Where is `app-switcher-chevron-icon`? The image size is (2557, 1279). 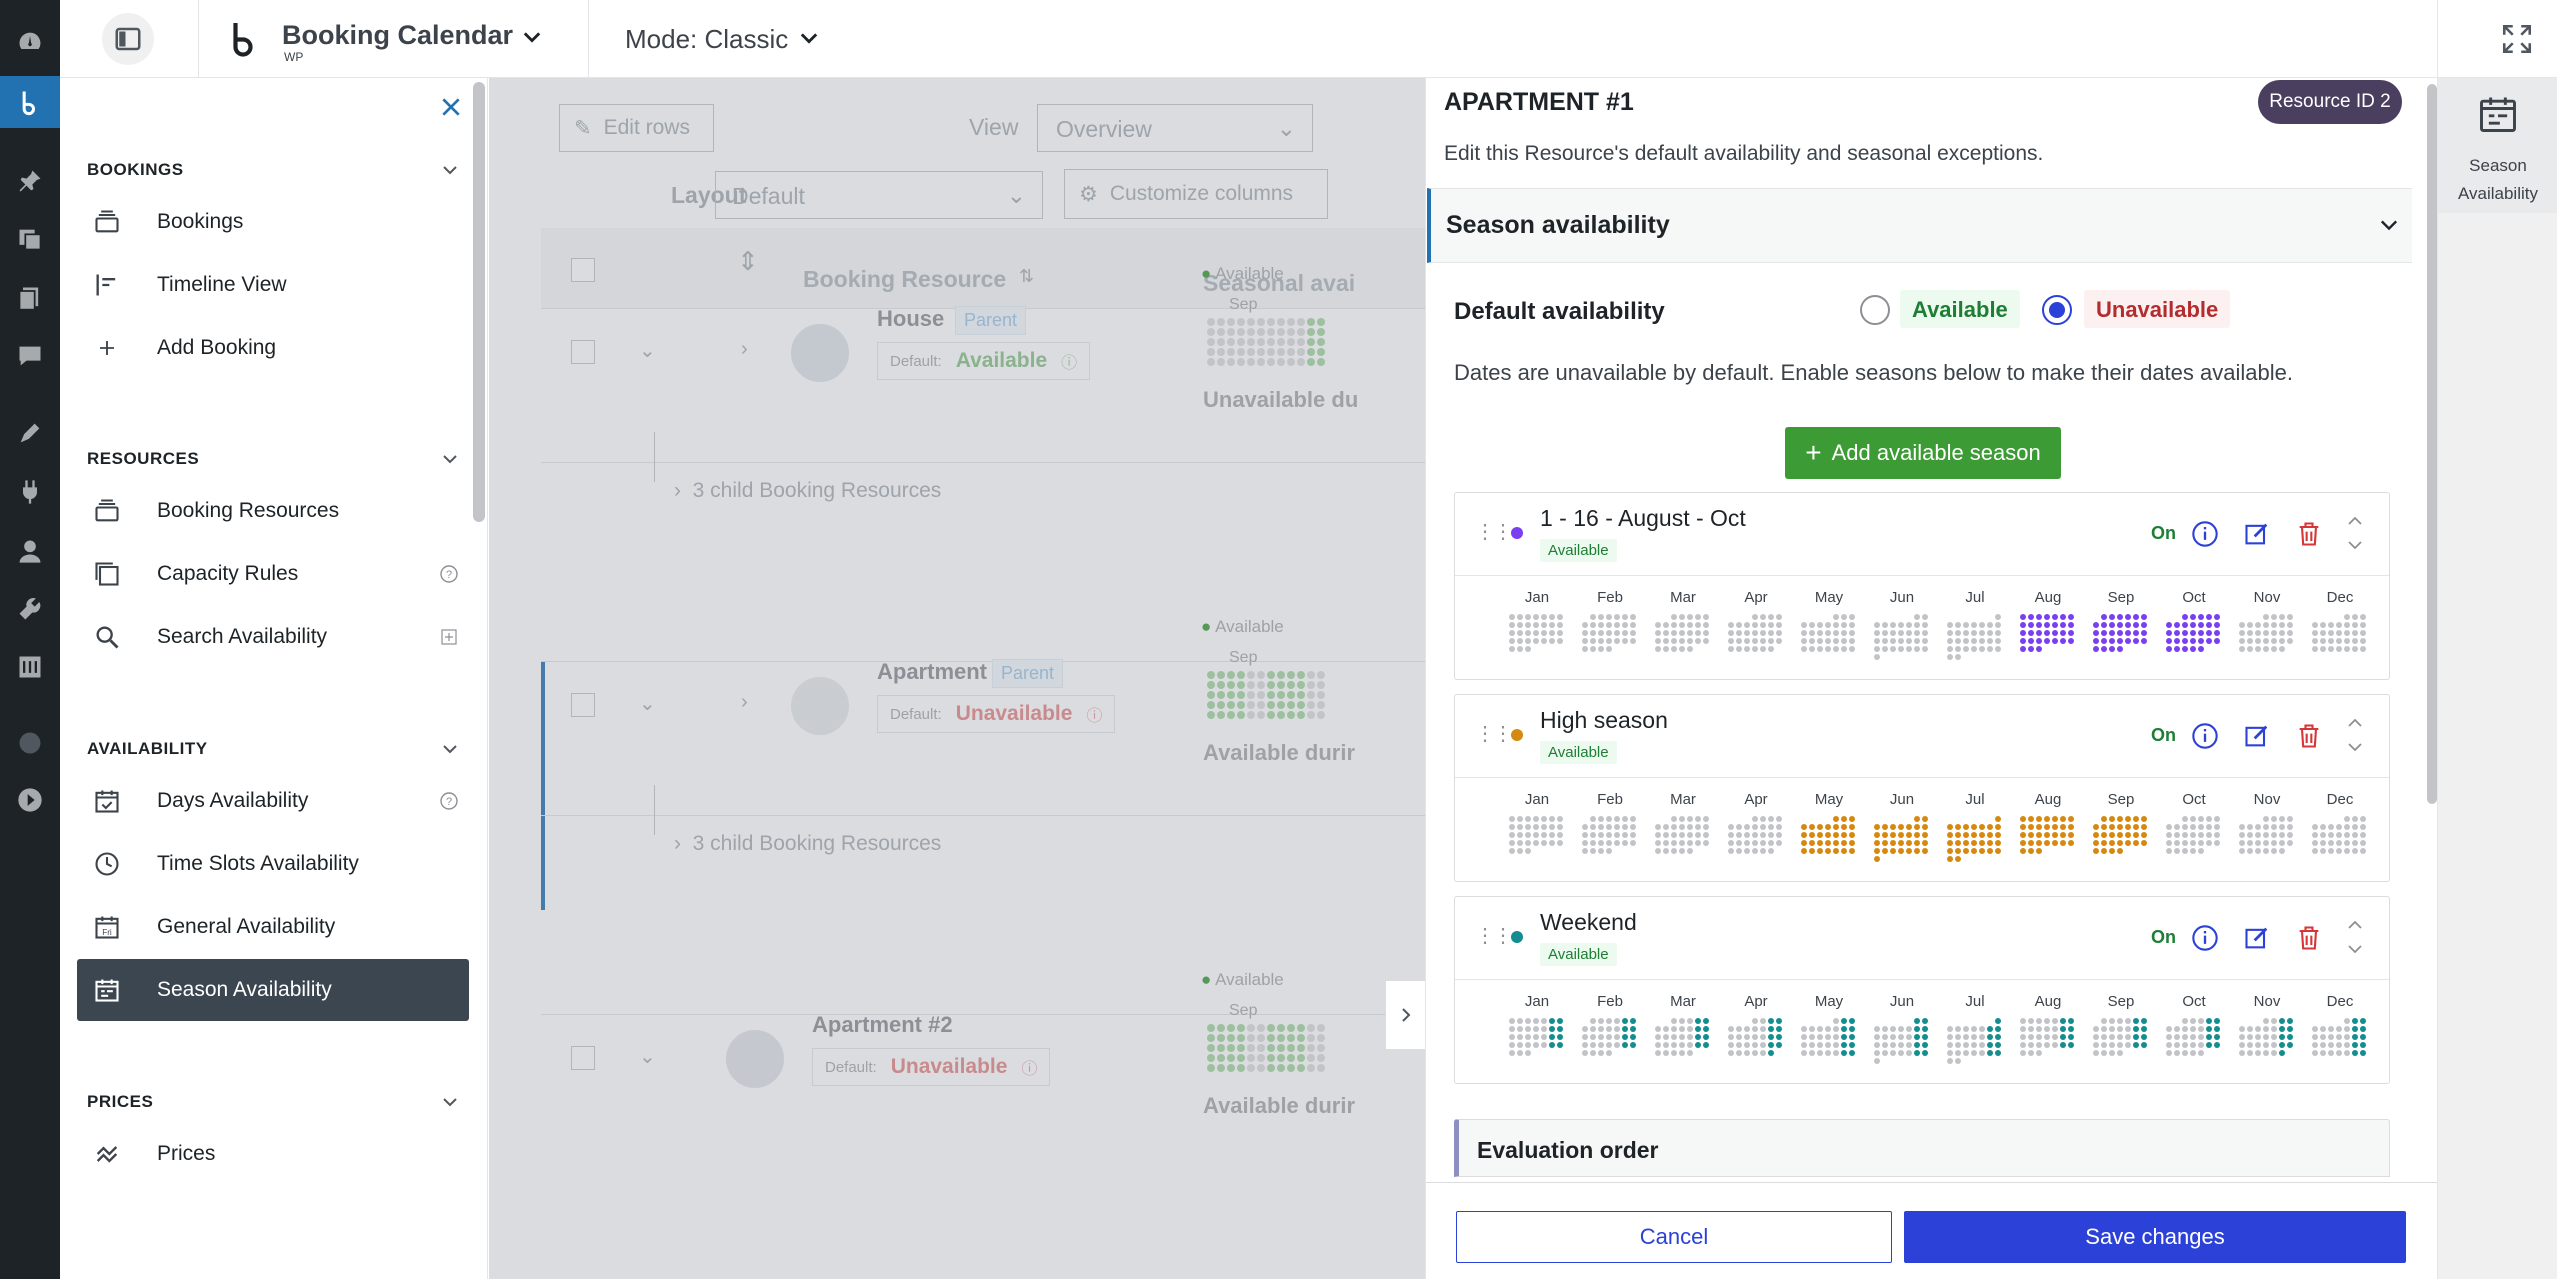 app-switcher-chevron-icon is located at coordinates (532, 37).